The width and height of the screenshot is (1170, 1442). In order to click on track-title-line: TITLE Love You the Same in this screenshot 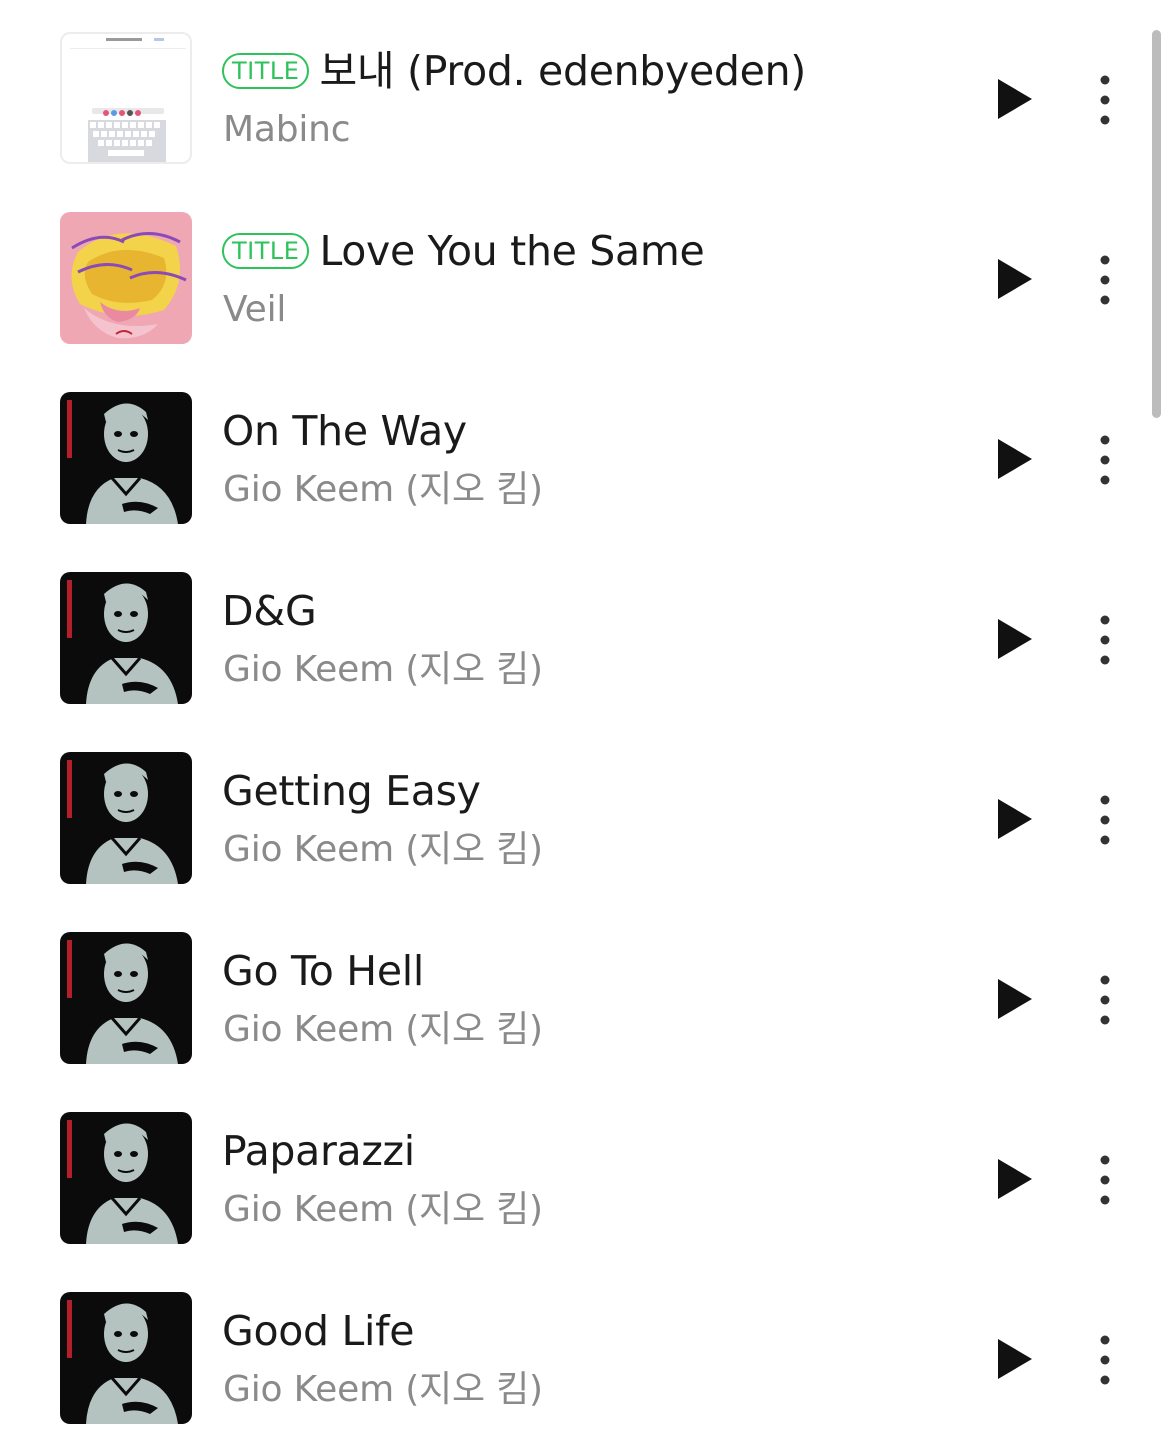, I will do `click(463, 251)`.